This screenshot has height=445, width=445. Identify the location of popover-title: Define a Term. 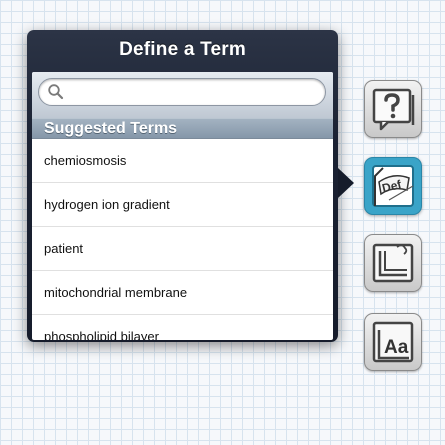
(182, 49).